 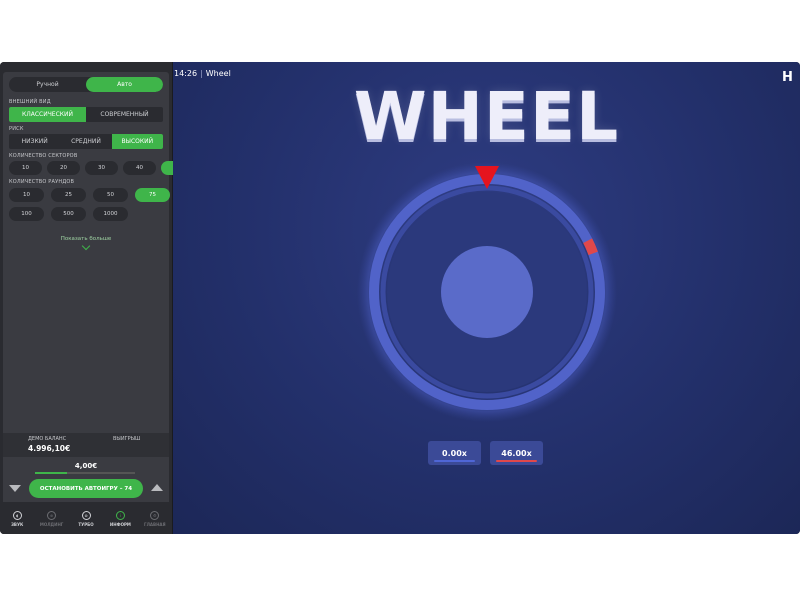 What do you see at coordinates (51, 524) in the screenshot?
I see `nav-hotkeys-label: МОЛДИНГ` at bounding box center [51, 524].